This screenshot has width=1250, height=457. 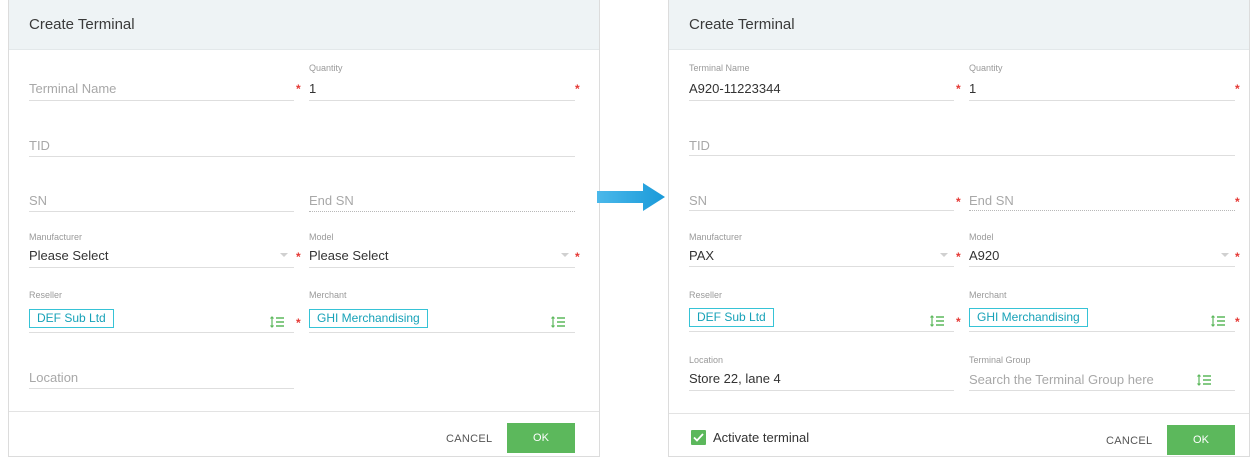 I want to click on terminal-name-input: Terminal Name A920-11223344, so click(x=821, y=83).